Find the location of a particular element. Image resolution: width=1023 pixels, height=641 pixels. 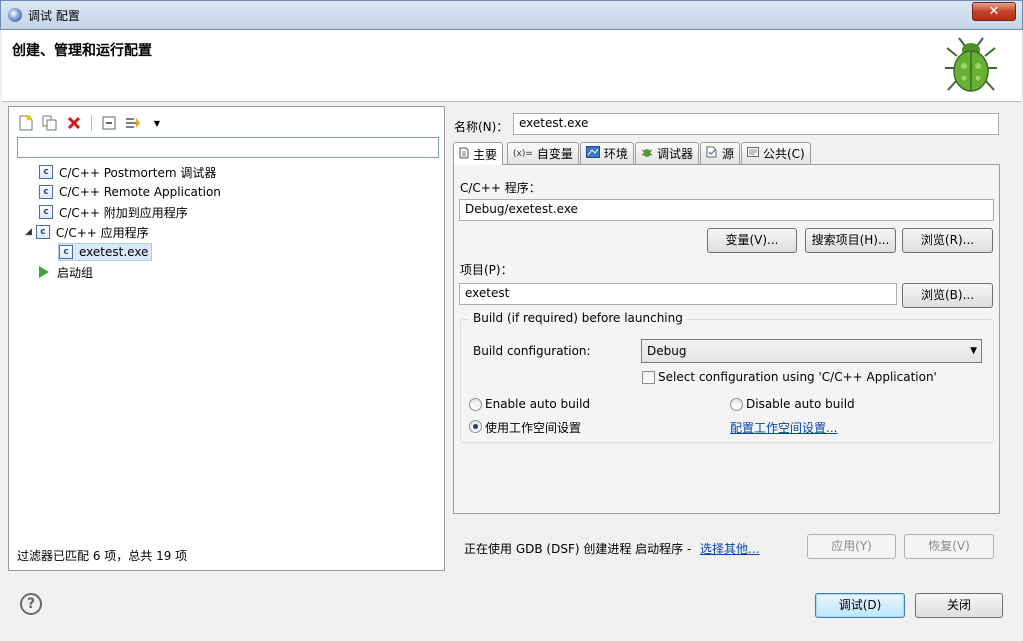

tree-item-label: 启动组 is located at coordinates (75, 272).